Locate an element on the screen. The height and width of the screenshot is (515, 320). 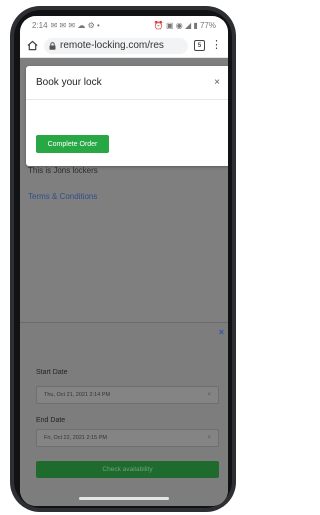
home-icon is located at coordinates (32, 46).